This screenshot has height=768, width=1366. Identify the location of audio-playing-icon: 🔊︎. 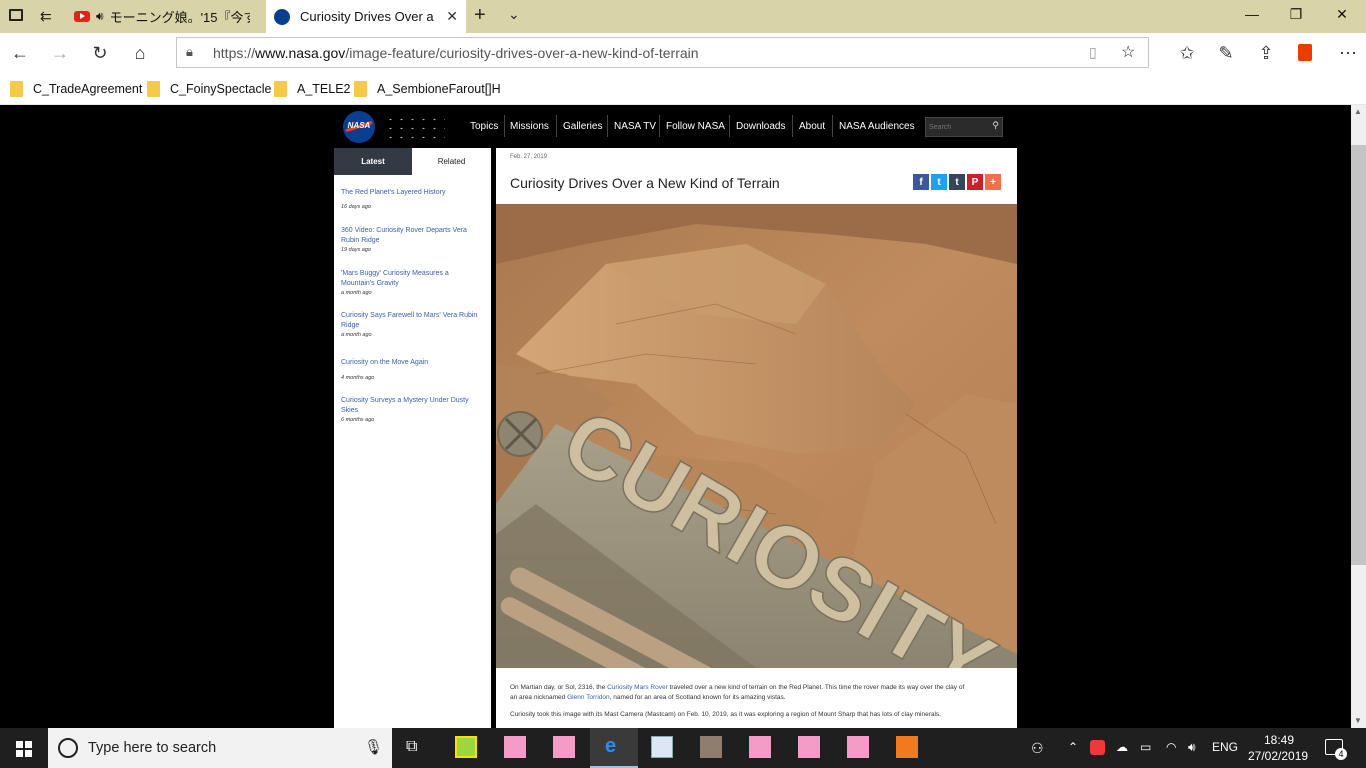
(100, 16).